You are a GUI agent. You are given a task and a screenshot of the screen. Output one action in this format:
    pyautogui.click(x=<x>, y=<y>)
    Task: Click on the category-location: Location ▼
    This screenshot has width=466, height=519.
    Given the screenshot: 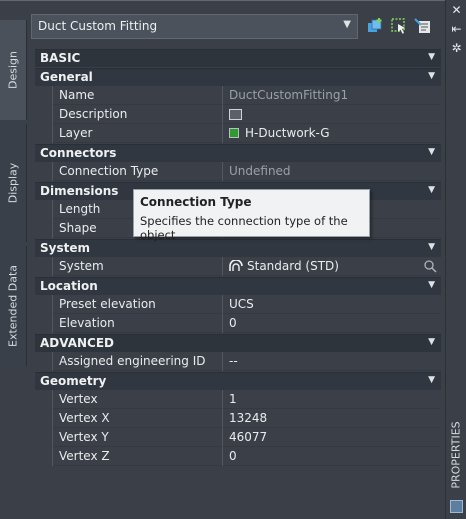 What is the action you would take?
    pyautogui.click(x=238, y=286)
    